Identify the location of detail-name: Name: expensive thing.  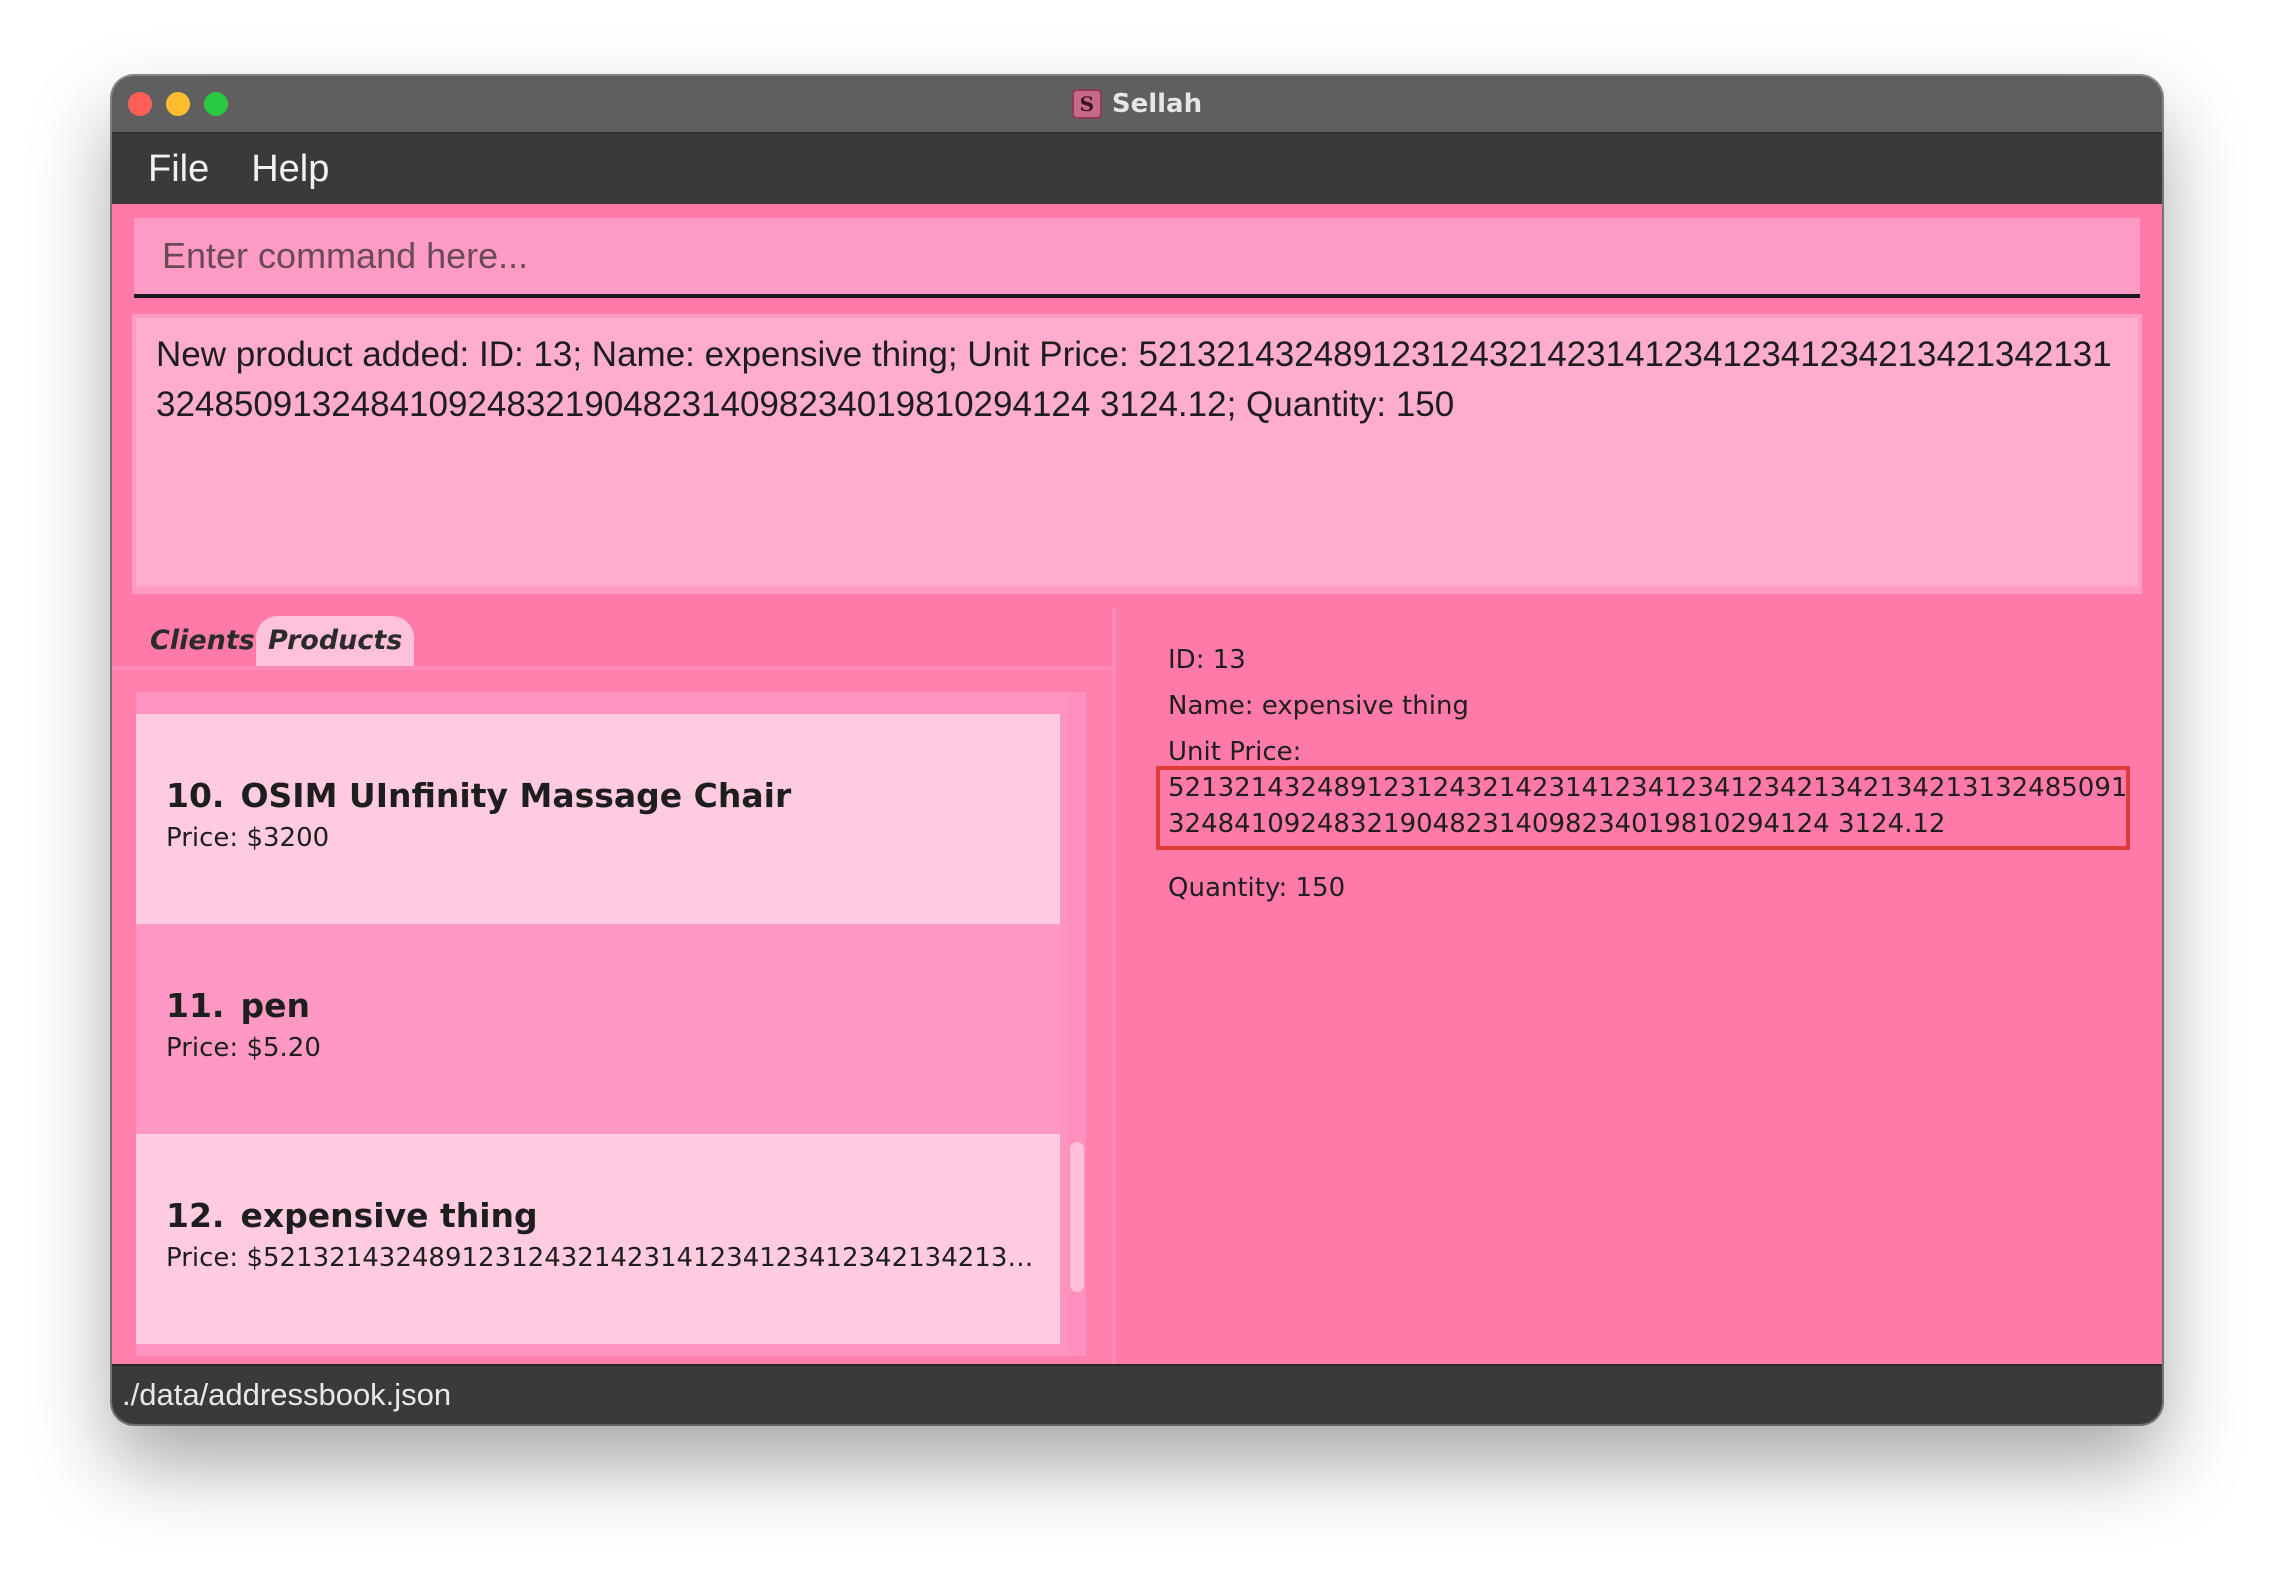
(1318, 706).